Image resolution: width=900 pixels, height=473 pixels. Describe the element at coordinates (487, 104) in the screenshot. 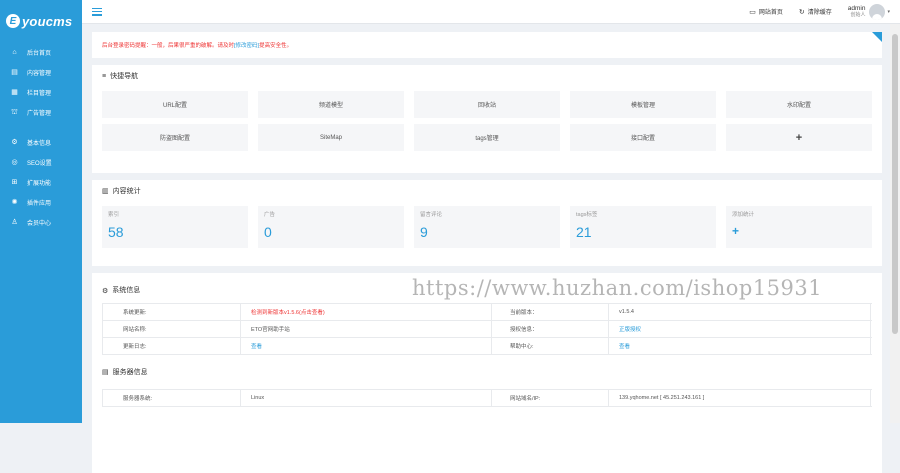

I see `quick-recycle-bin-button: 回收站` at that location.